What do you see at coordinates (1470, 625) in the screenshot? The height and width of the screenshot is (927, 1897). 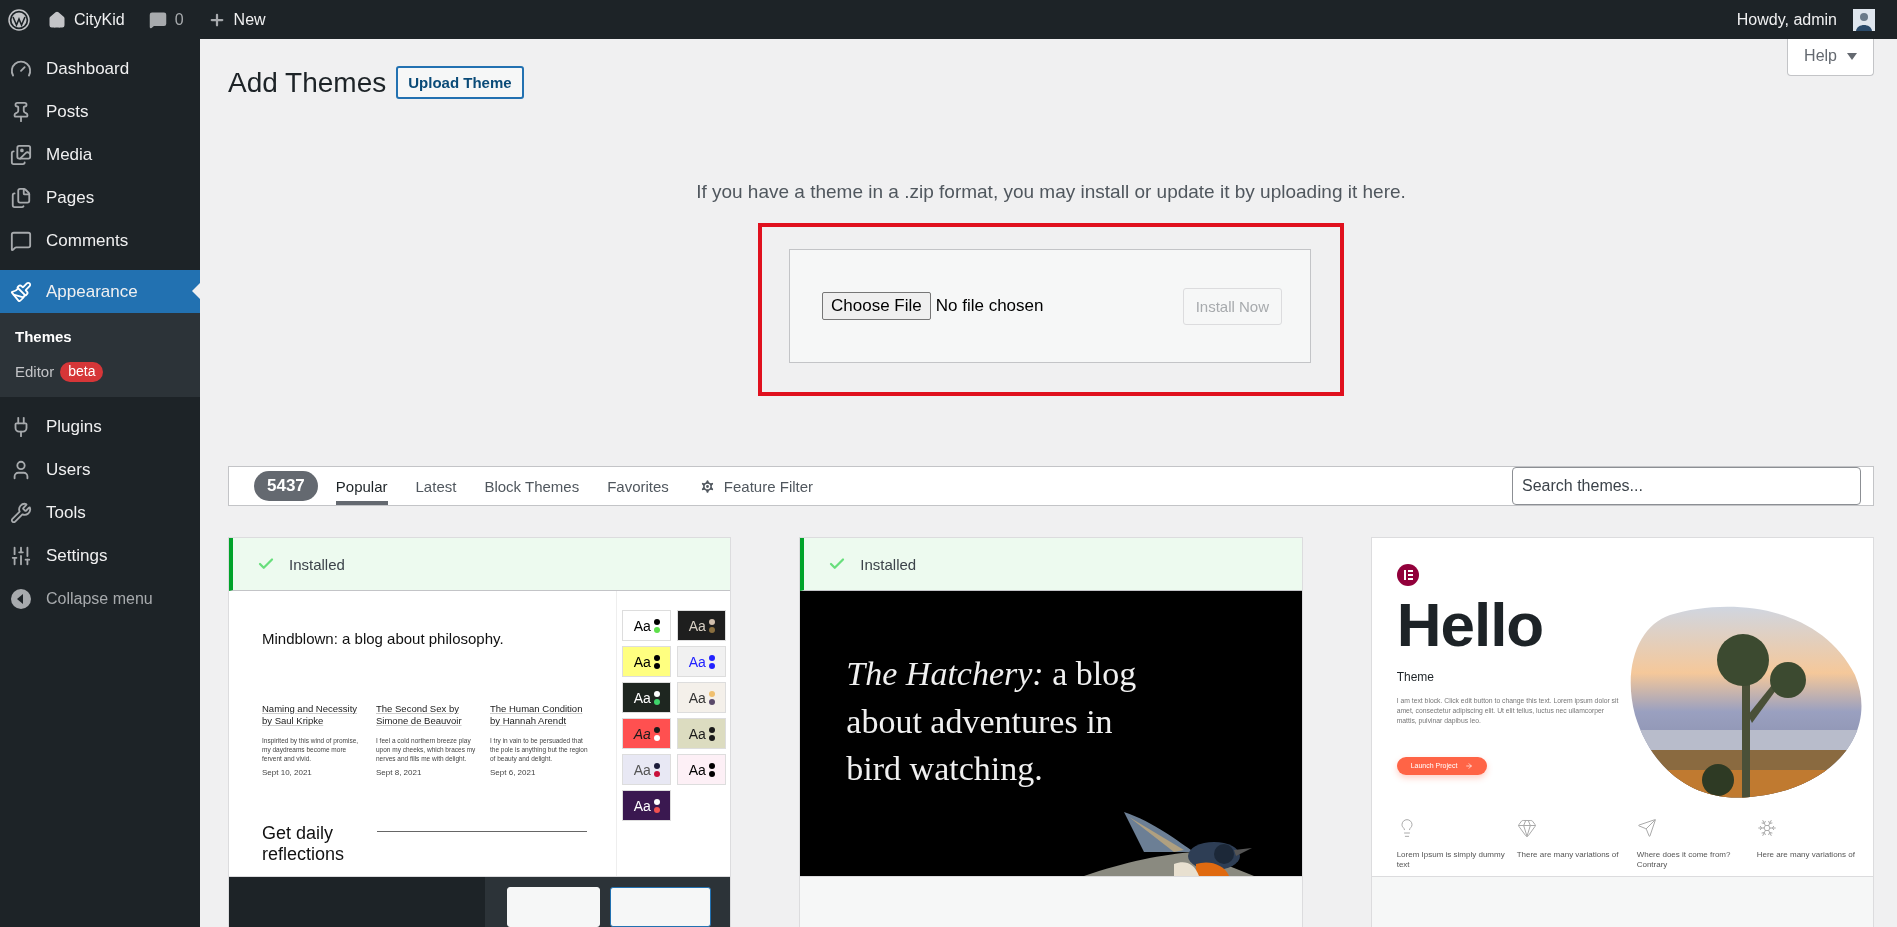 I see `hero-heading: Hello` at bounding box center [1470, 625].